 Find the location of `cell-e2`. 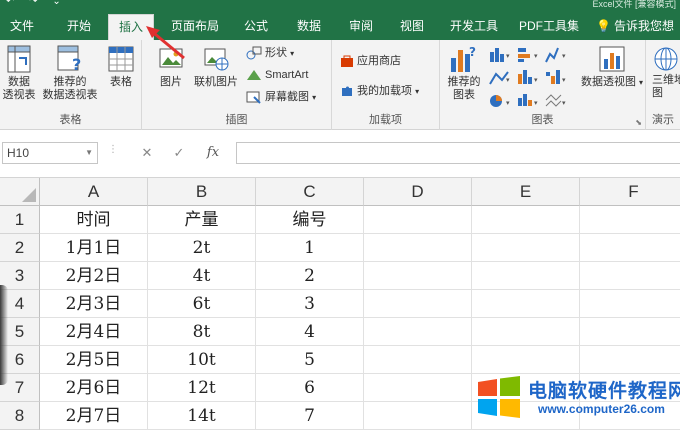

cell-e2 is located at coordinates (526, 248).